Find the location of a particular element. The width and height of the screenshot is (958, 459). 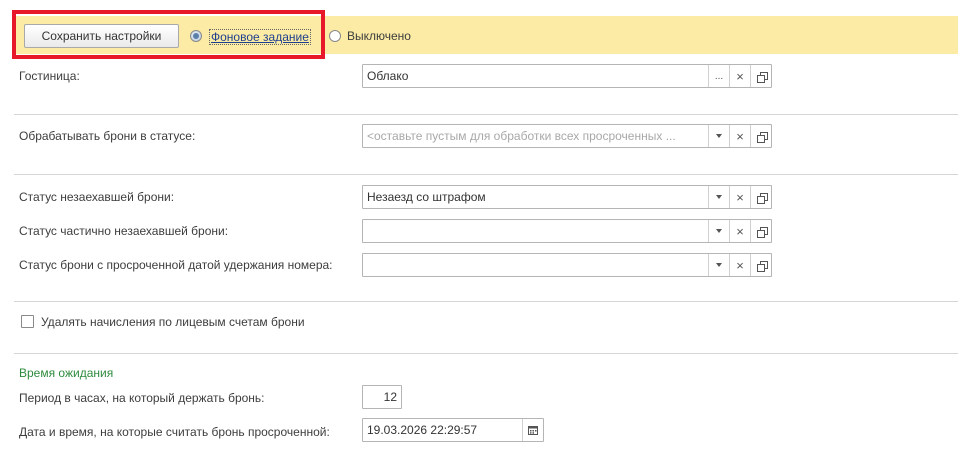

expired-hold-status-field: × is located at coordinates (567, 265).